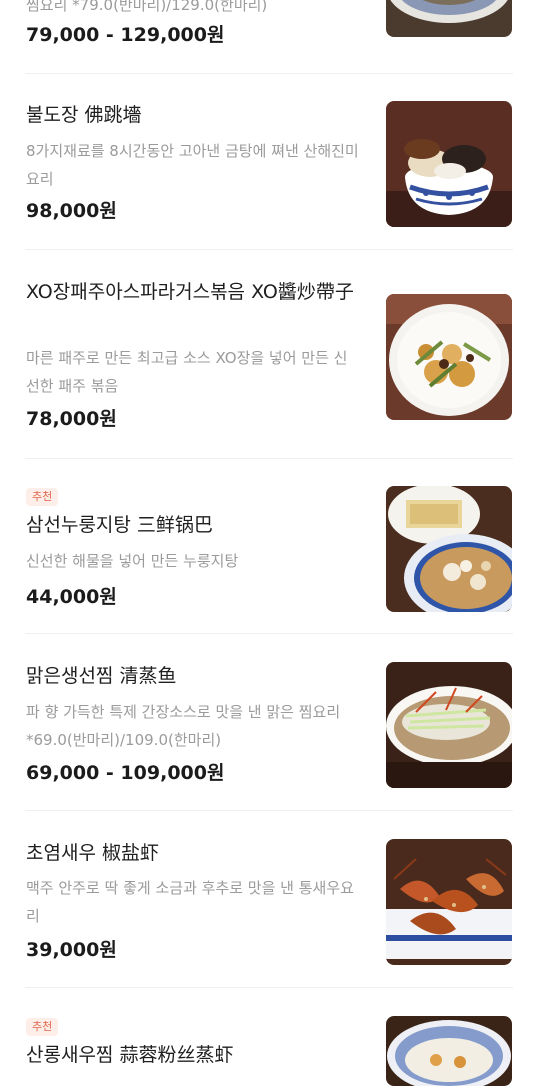 The width and height of the screenshot is (538, 1088). I want to click on menu-item-price: 39,000원, so click(71, 950).